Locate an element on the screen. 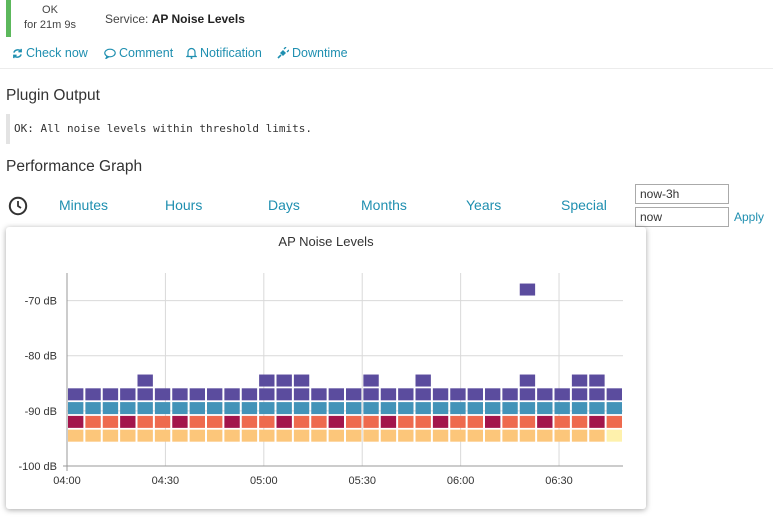  downtime-link: Downtime is located at coordinates (312, 53).